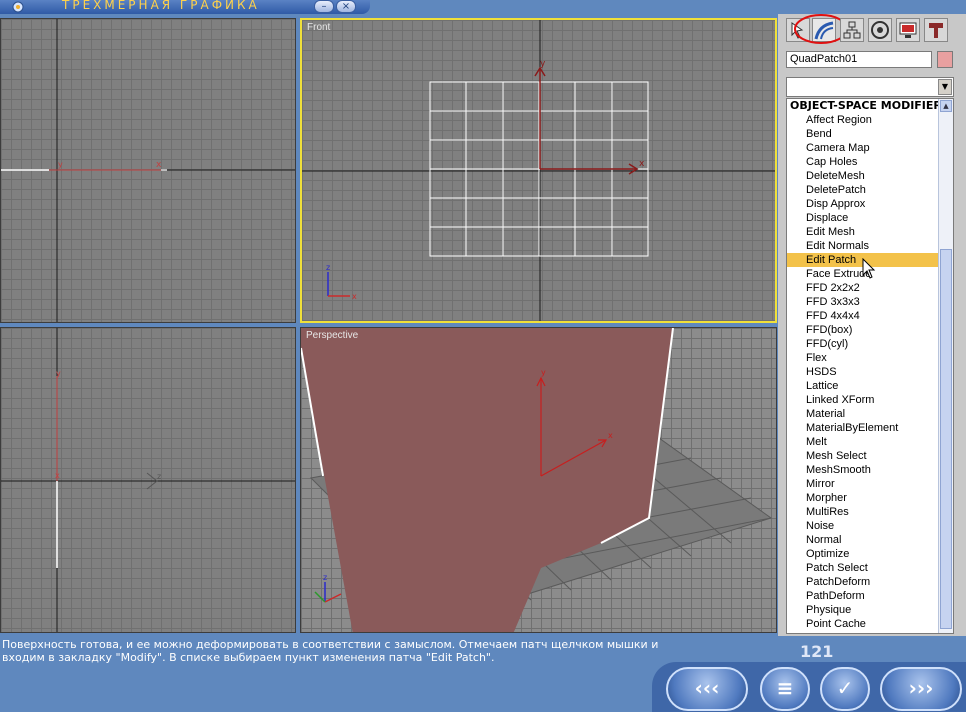 The image size is (966, 712). I want to click on minimize-button: –, so click(324, 6).